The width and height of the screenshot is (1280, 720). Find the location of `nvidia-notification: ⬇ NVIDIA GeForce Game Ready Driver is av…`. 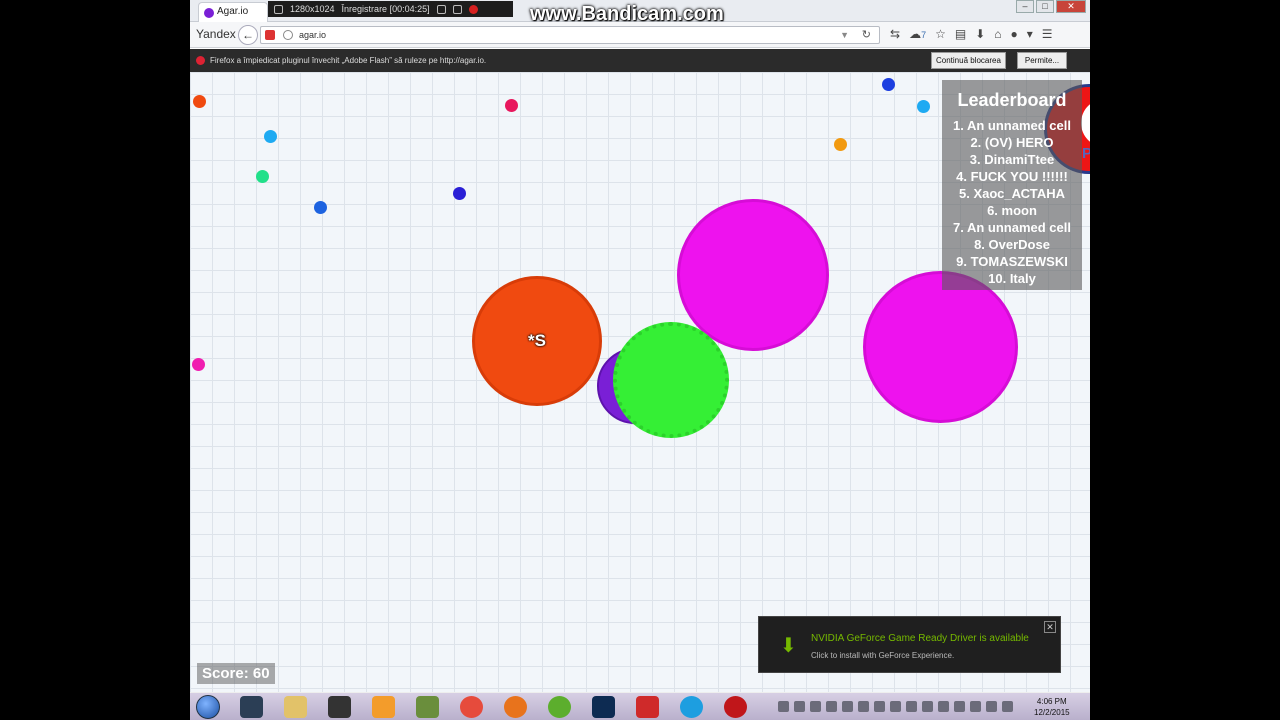

nvidia-notification: ⬇ NVIDIA GeForce Game Ready Driver is av… is located at coordinates (909, 644).